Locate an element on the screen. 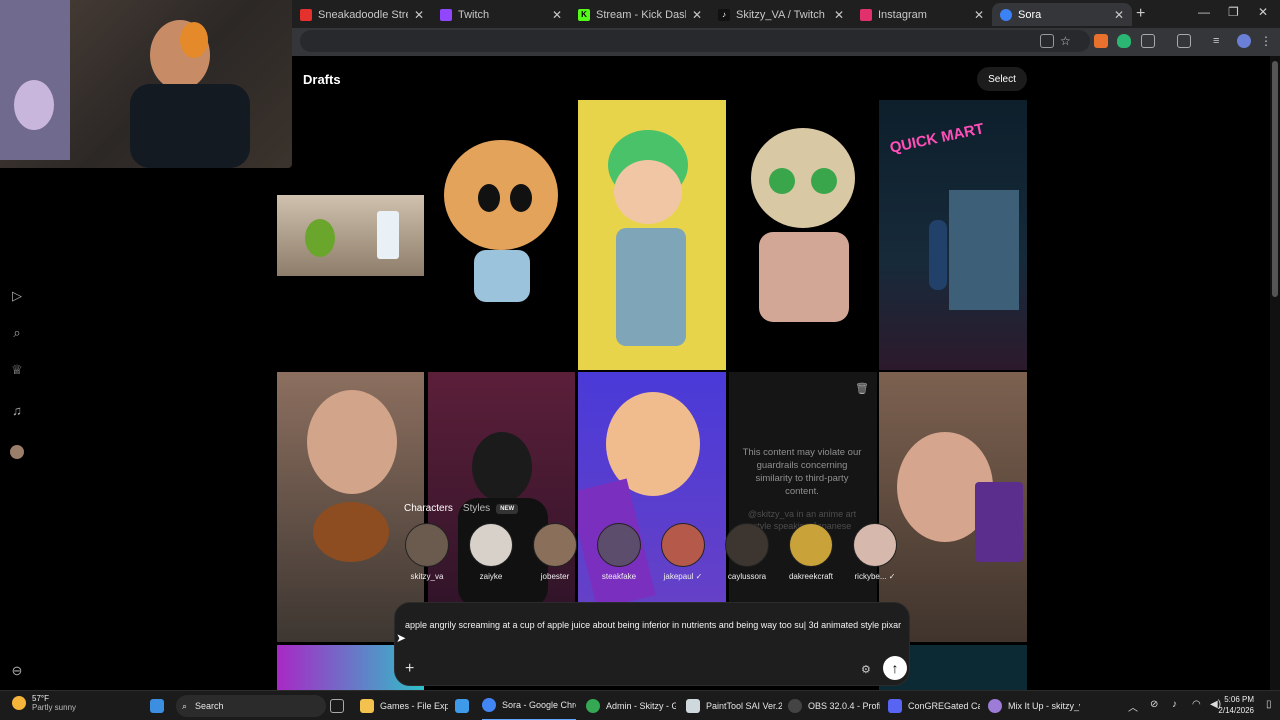 This screenshot has height=720, width=1280. system-clock: 5:06 PM 2/14/2026 is located at coordinates (1236, 705).